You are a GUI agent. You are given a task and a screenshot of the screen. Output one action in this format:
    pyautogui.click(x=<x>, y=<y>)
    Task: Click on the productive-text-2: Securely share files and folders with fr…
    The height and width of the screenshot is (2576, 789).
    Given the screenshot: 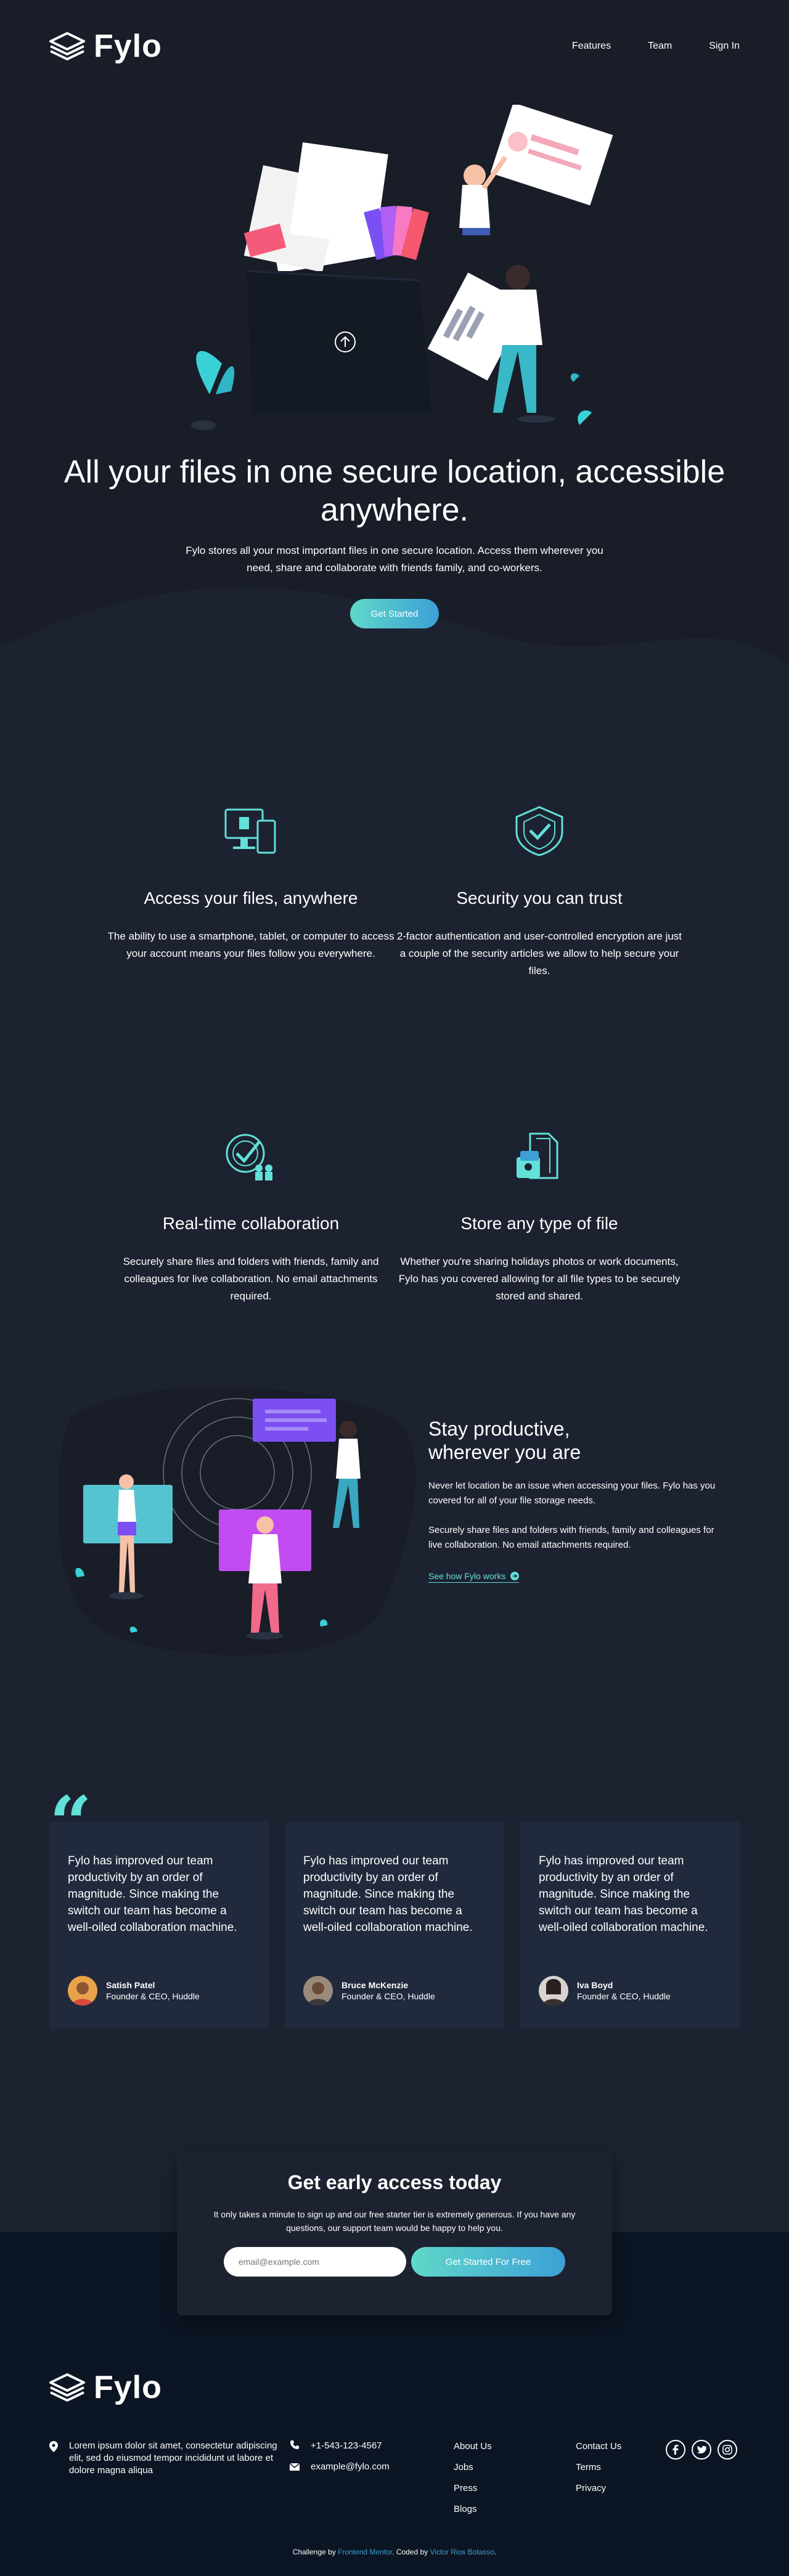 What is the action you would take?
    pyautogui.click(x=571, y=1537)
    